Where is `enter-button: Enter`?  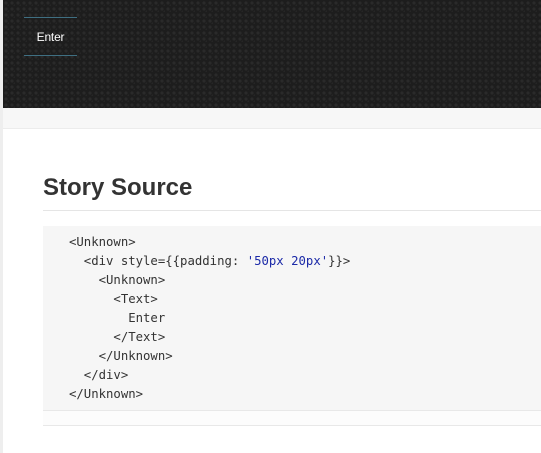
enter-button: Enter is located at coordinates (50, 36).